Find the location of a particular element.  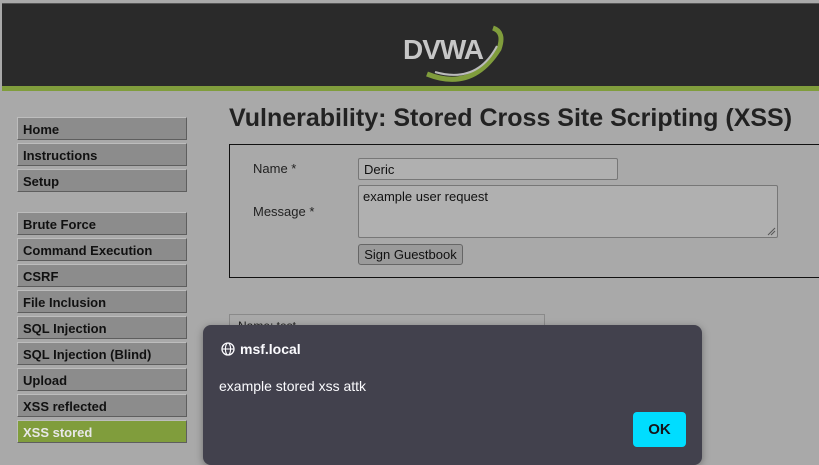

sidebar-item-instructions: Instructions is located at coordinates (102, 154).